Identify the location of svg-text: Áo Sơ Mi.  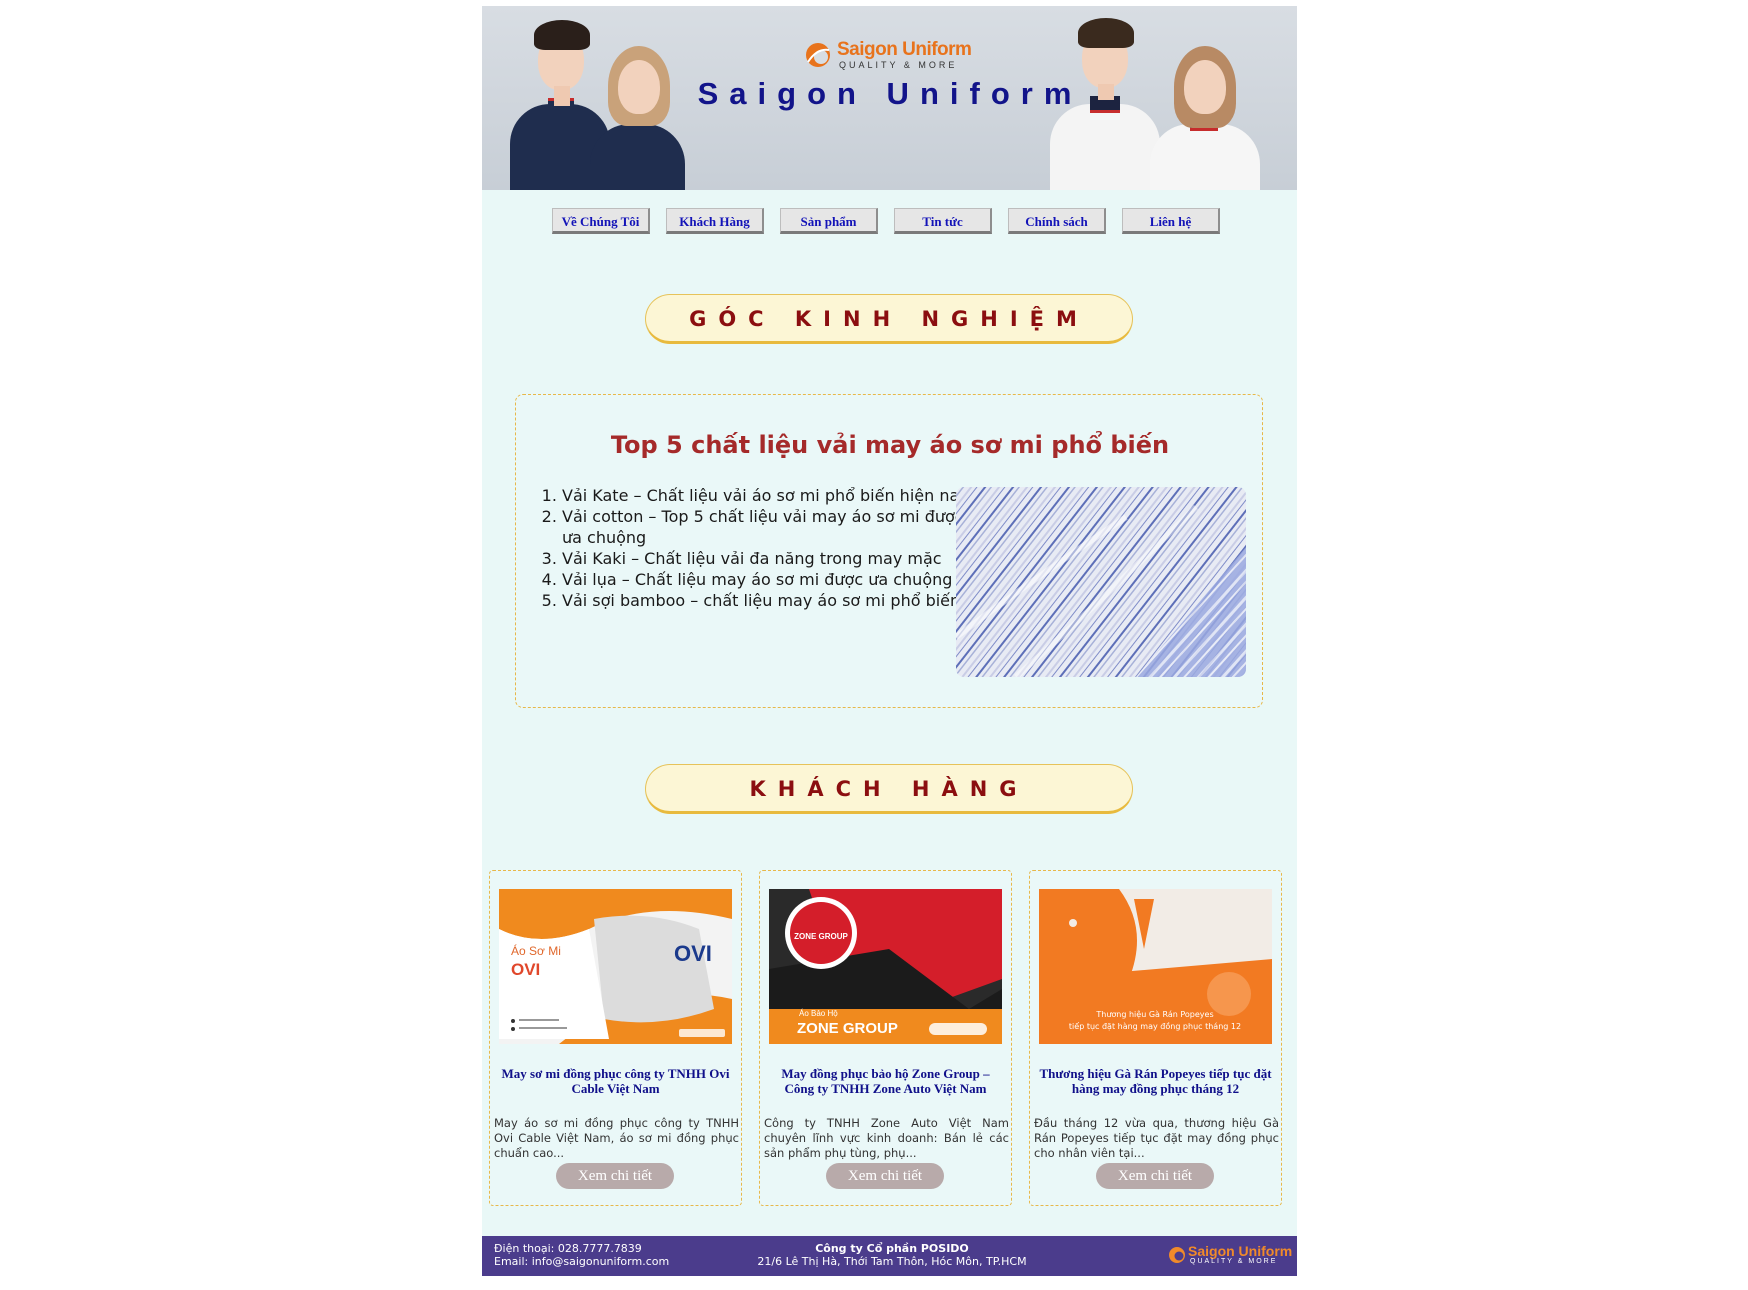
(536, 950).